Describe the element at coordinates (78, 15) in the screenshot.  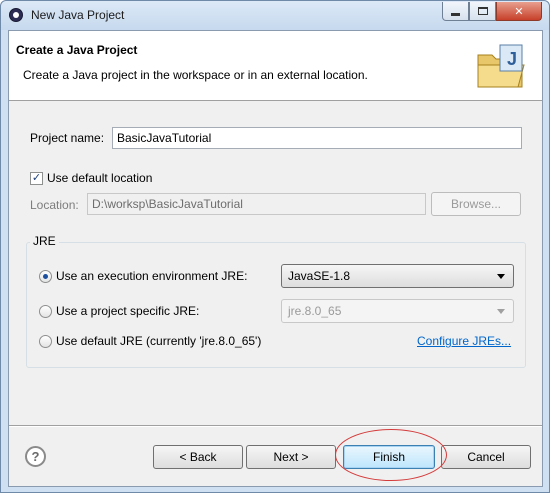
I see `window-title: New Java Project` at that location.